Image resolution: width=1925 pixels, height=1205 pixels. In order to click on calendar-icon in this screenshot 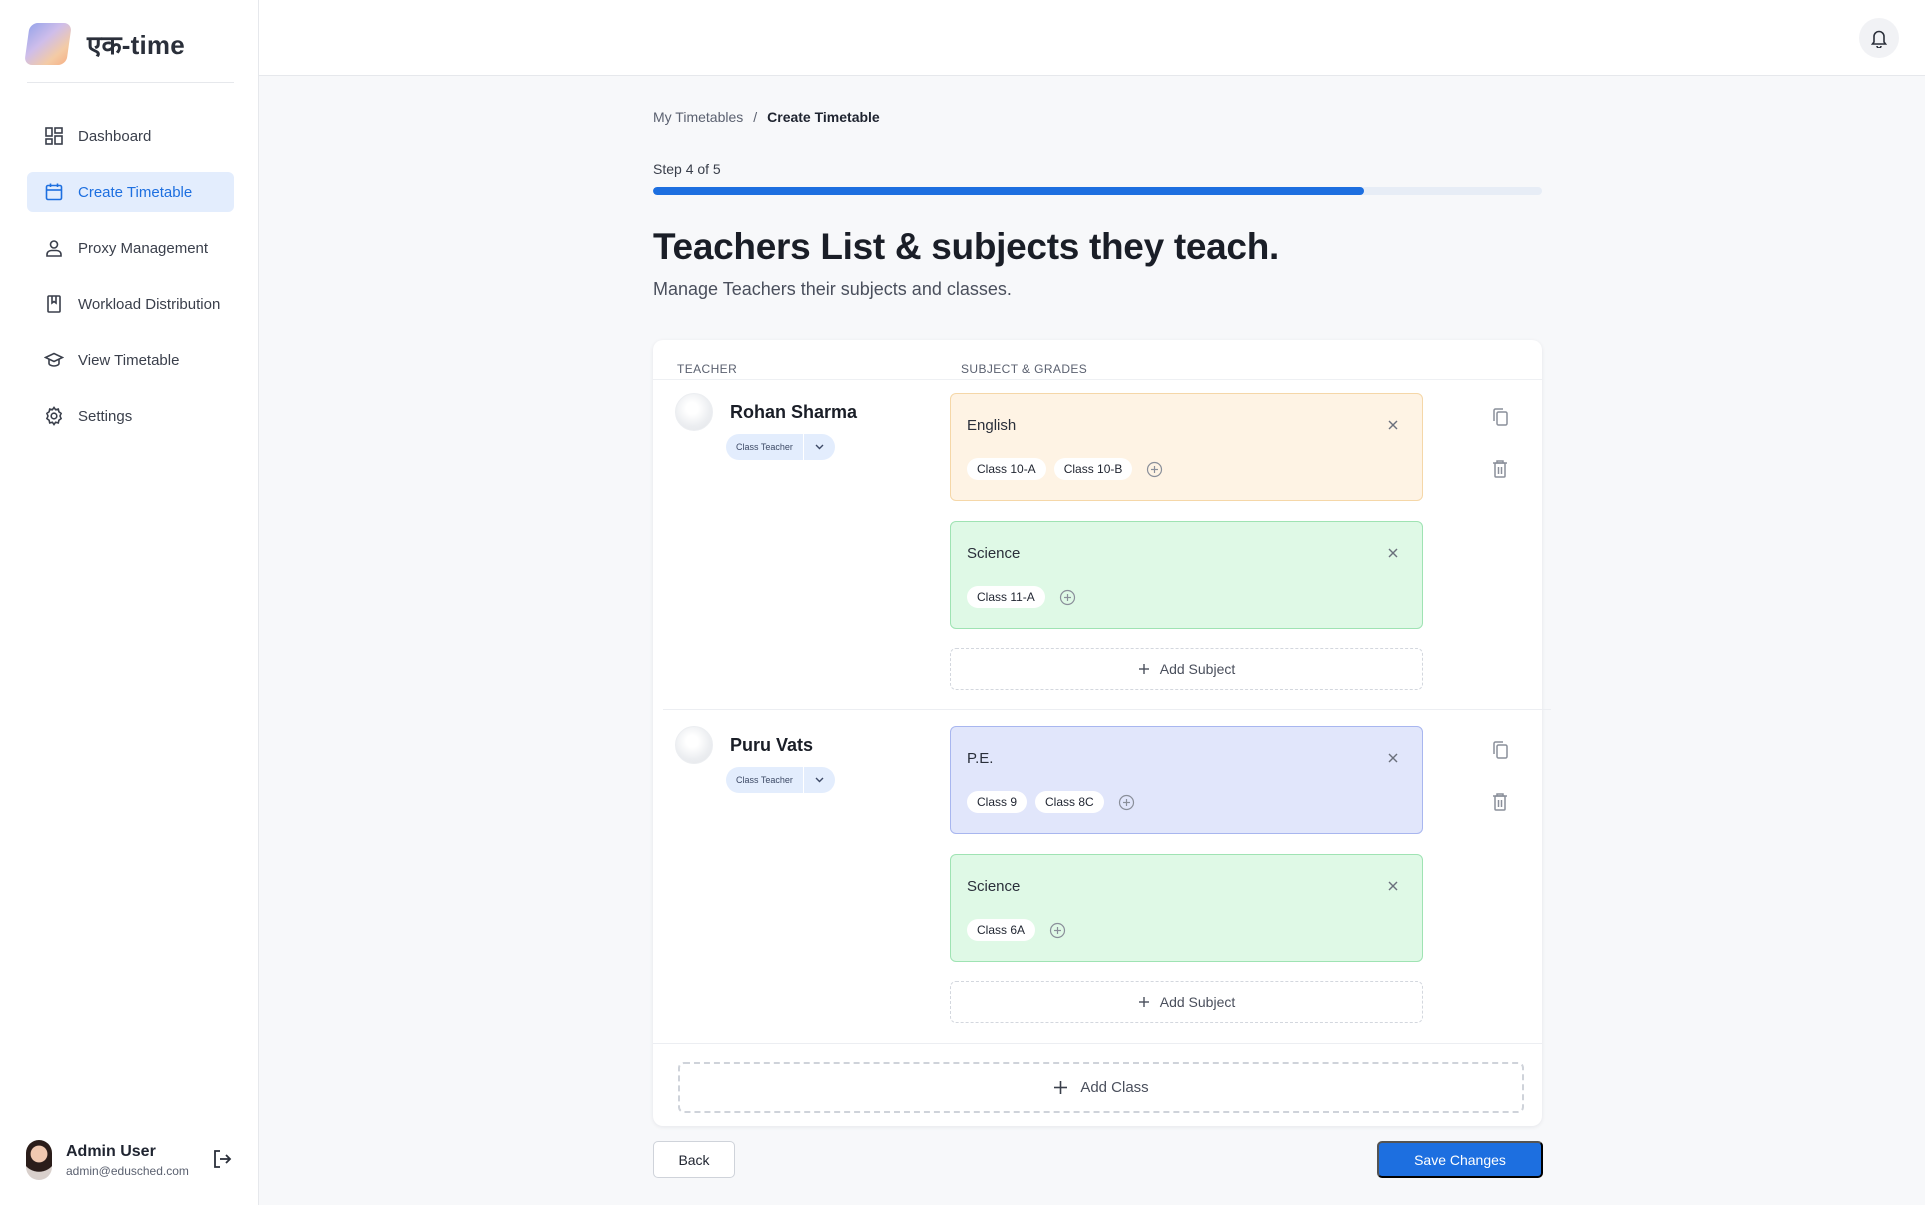, I will do `click(54, 192)`.